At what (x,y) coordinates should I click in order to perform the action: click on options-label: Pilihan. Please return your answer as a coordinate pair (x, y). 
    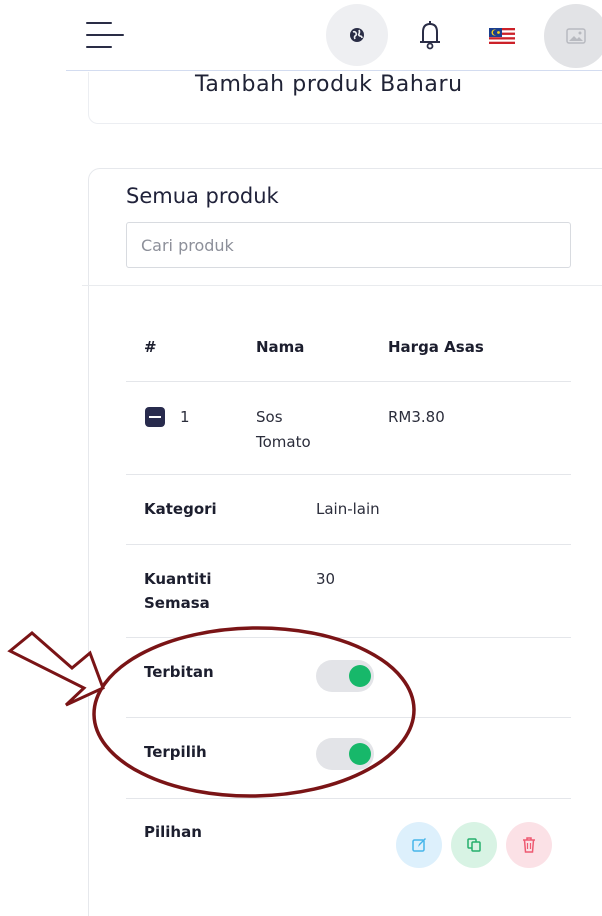
    Looking at the image, I should click on (173, 832).